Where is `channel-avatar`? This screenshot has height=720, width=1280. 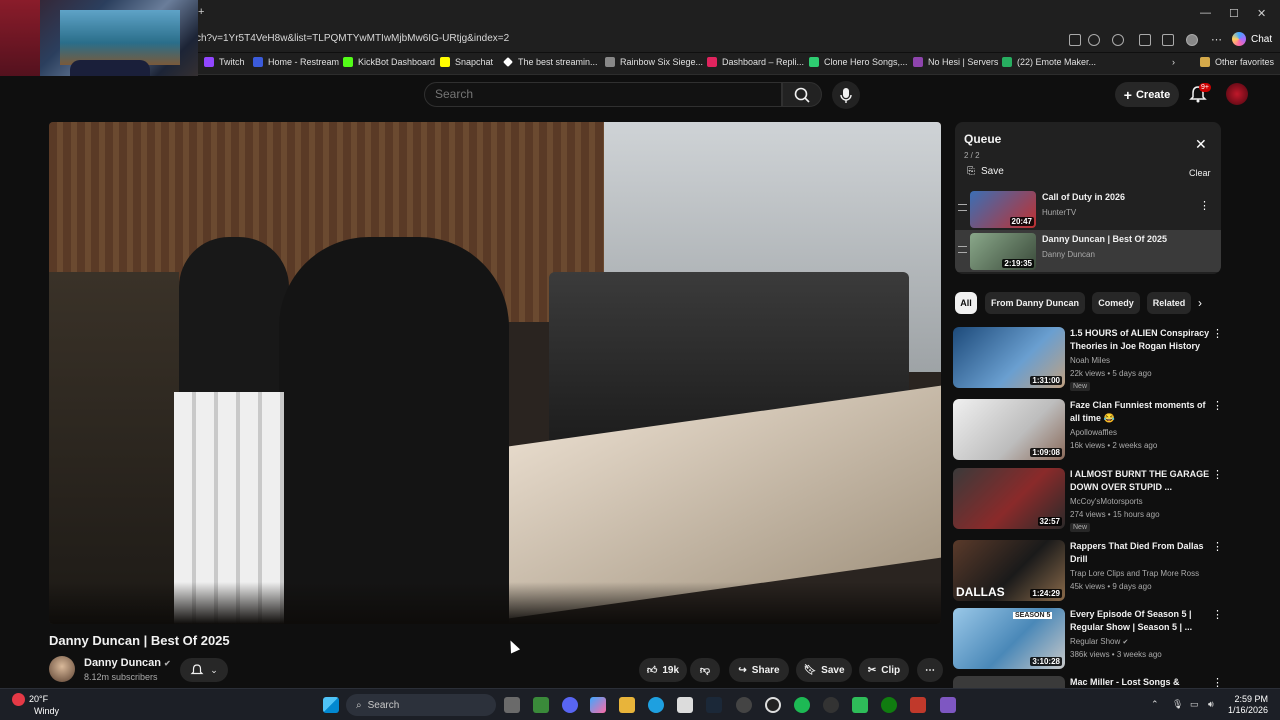 channel-avatar is located at coordinates (62, 669).